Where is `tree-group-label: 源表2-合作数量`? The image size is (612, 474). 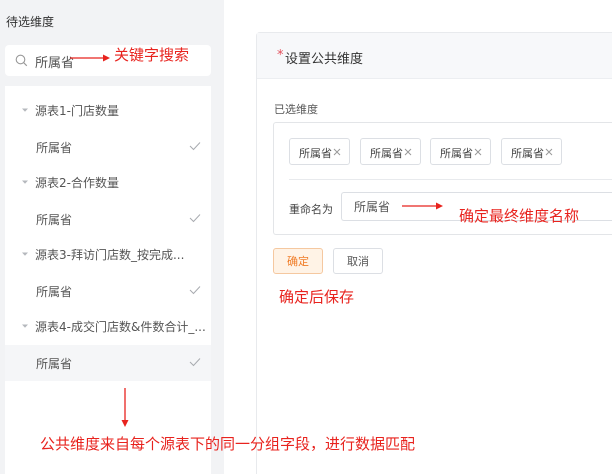
tree-group-label: 源表2-合作数量 is located at coordinates (77, 183).